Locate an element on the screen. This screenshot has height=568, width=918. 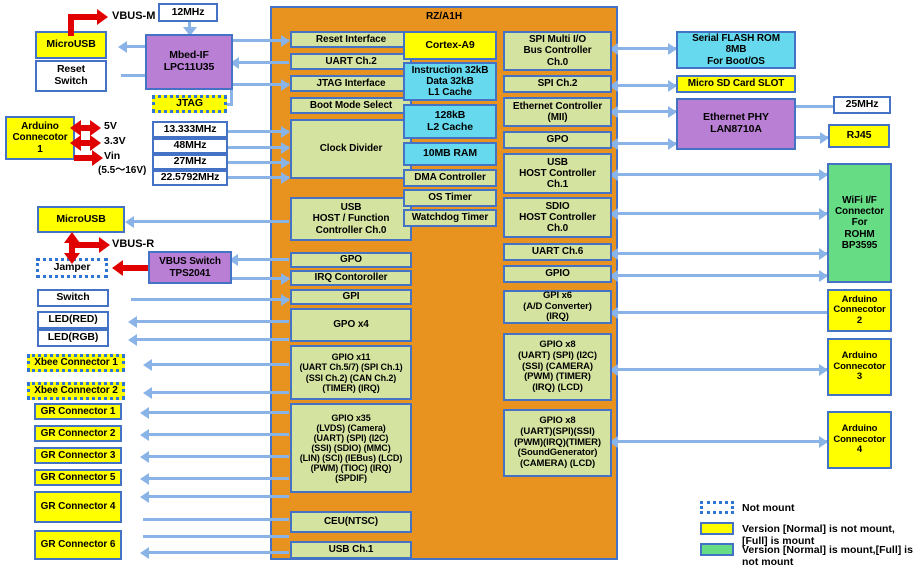
led-rgb-block: LED(RGB) is located at coordinates (73, 338).